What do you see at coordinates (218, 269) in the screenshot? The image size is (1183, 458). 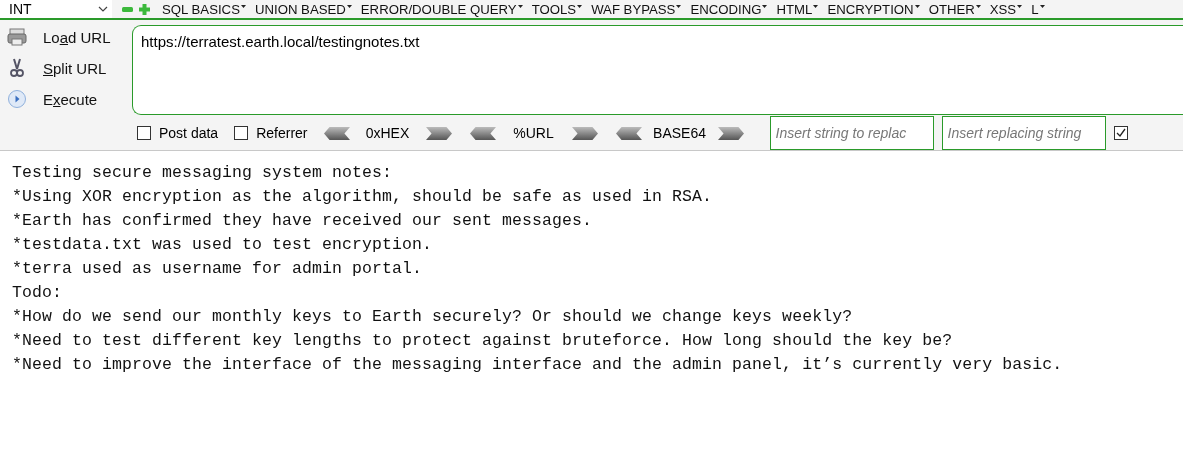 I see `text-line: *terra used as username for admin portal.` at bounding box center [218, 269].